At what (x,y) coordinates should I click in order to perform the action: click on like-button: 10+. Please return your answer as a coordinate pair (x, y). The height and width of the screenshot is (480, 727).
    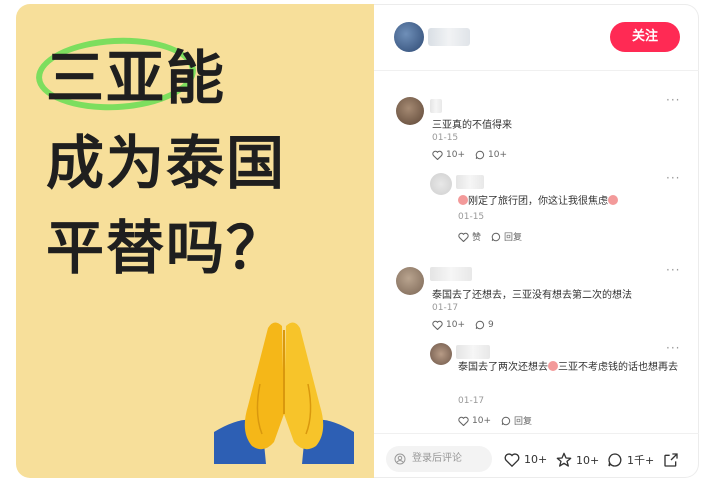
    Looking at the image, I should click on (525, 459).